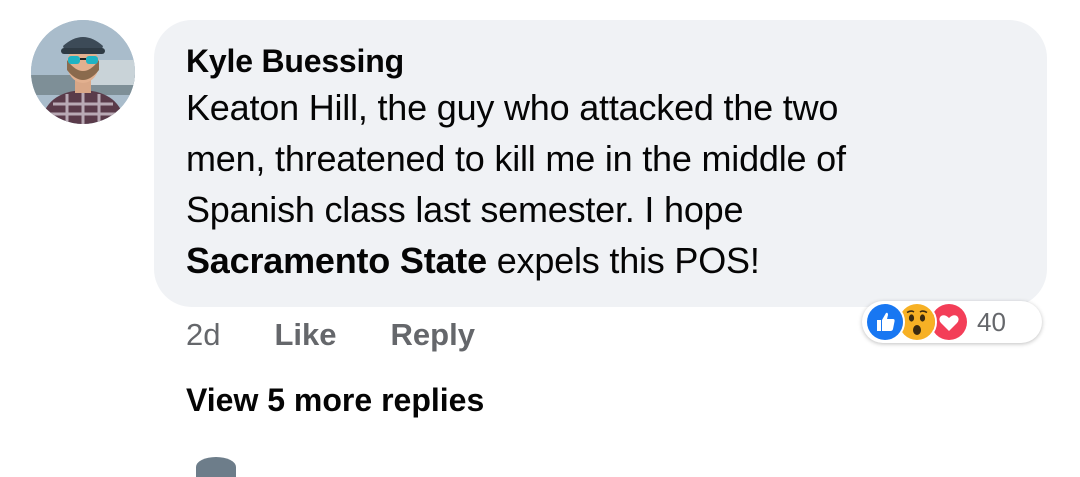  Describe the element at coordinates (465, 209) in the screenshot. I see `comment-text-line: Spanish class last semester. I hope` at that location.